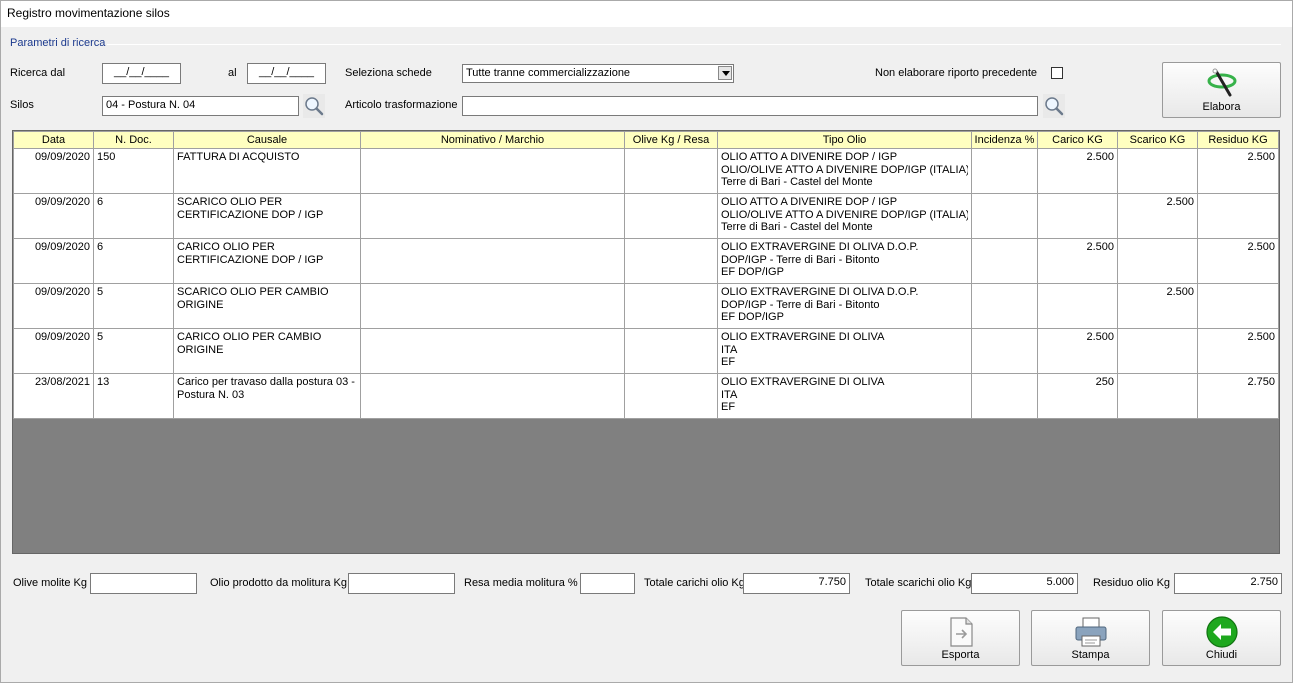 This screenshot has height=683, width=1293. Describe the element at coordinates (1004, 140) in the screenshot. I see `col-header-incidenza: Incidenza %` at that location.